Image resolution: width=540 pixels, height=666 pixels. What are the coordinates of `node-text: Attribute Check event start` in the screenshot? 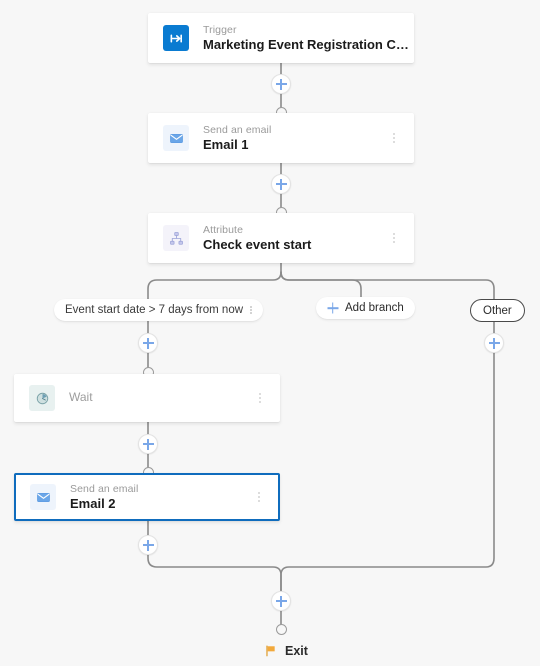 It's located at (293, 238).